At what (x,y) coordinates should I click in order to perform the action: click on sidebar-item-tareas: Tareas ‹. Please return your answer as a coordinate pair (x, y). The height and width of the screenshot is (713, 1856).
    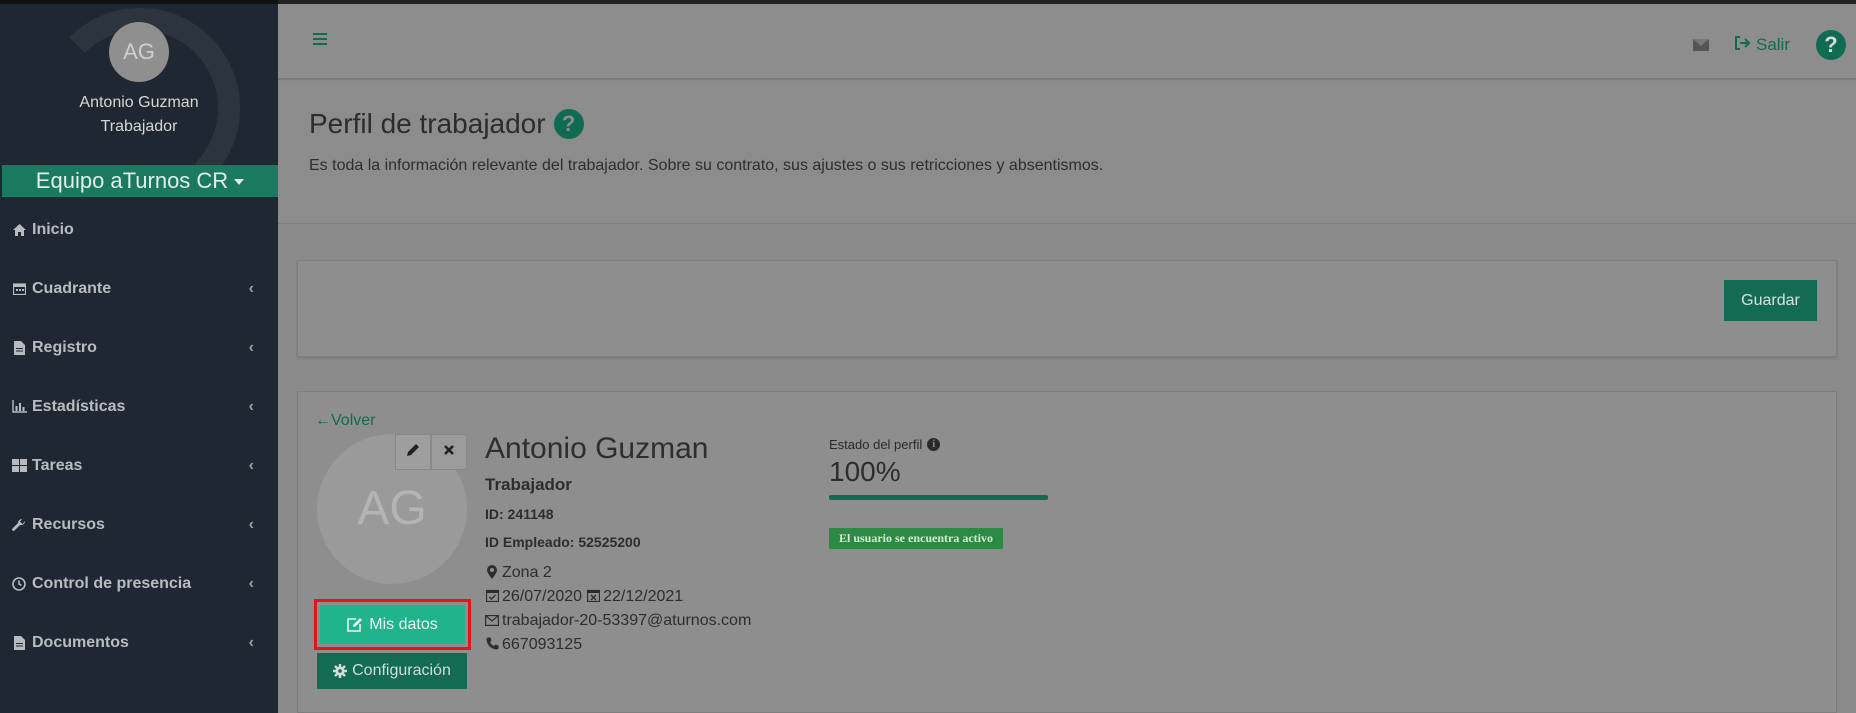
    Looking at the image, I should click on (139, 465).